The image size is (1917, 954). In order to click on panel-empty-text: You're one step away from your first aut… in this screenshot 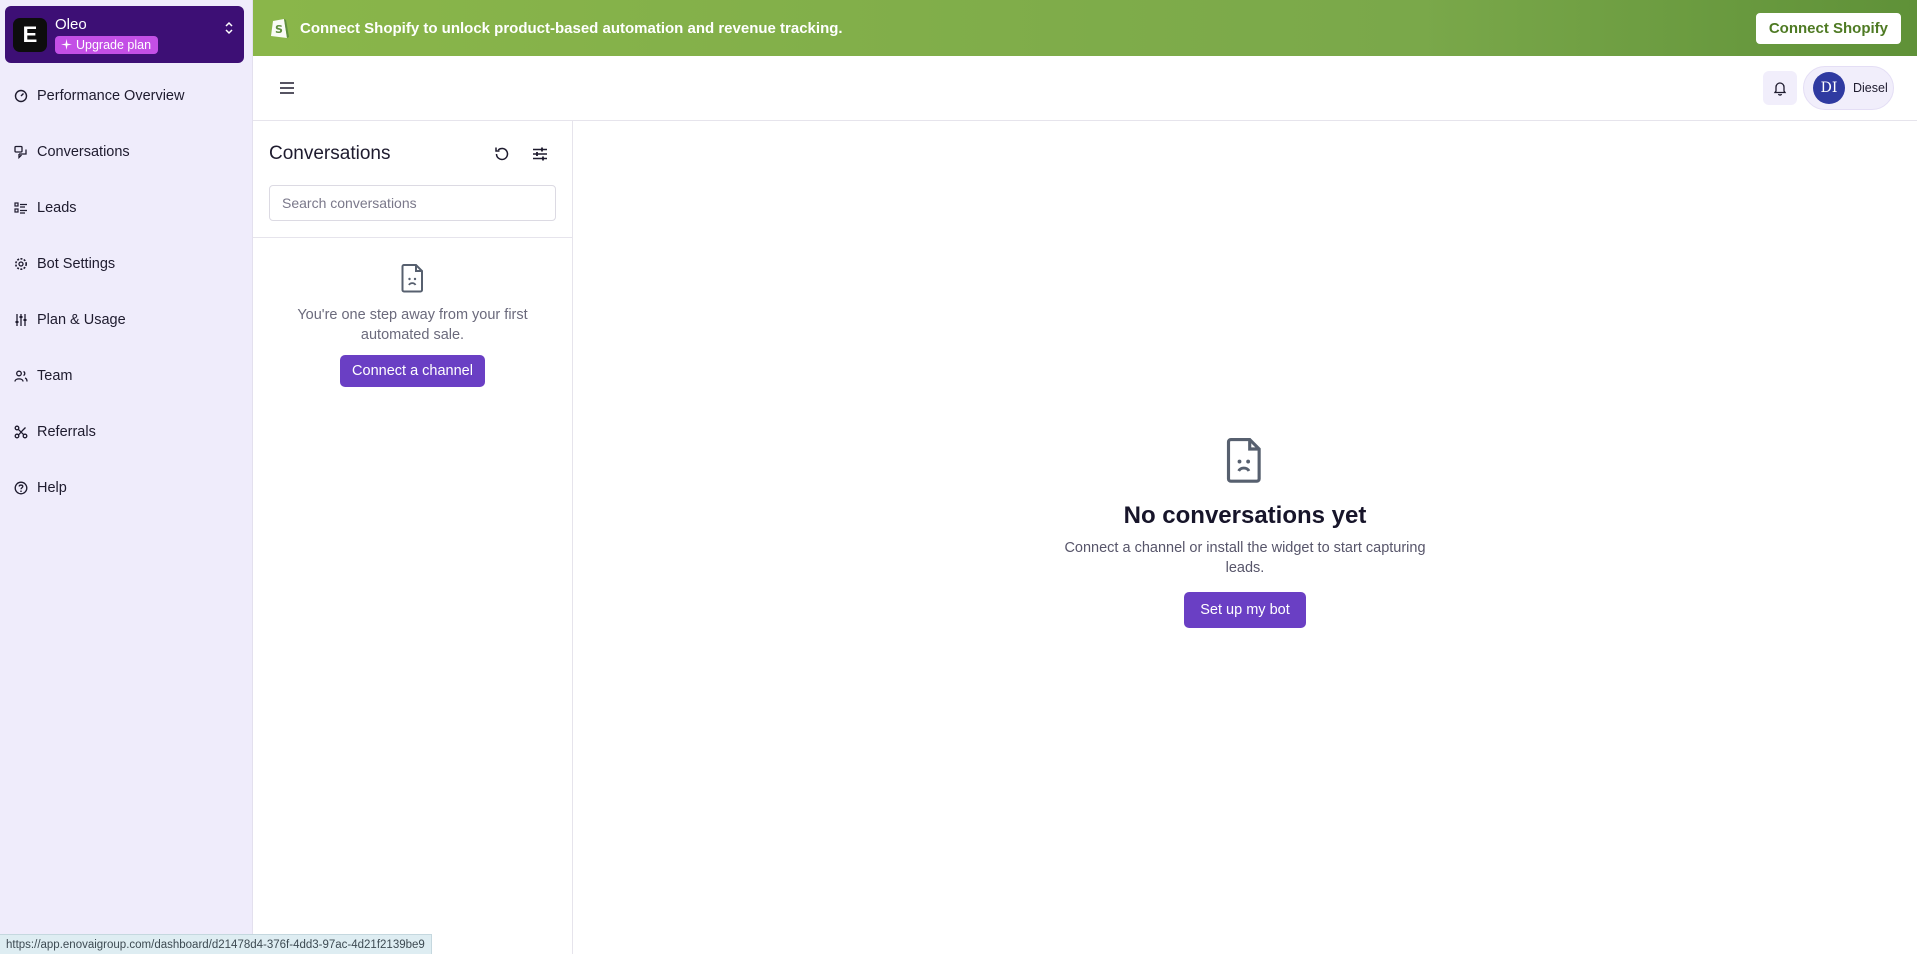, I will do `click(412, 325)`.